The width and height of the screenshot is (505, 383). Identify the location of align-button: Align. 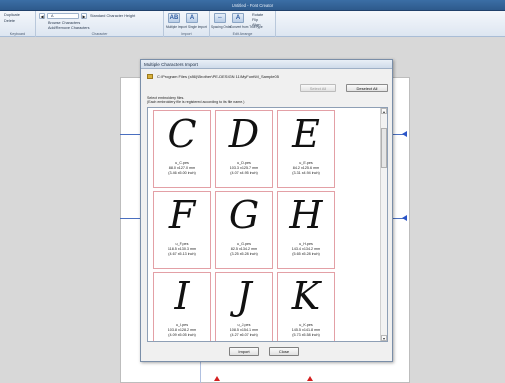
(256, 25).